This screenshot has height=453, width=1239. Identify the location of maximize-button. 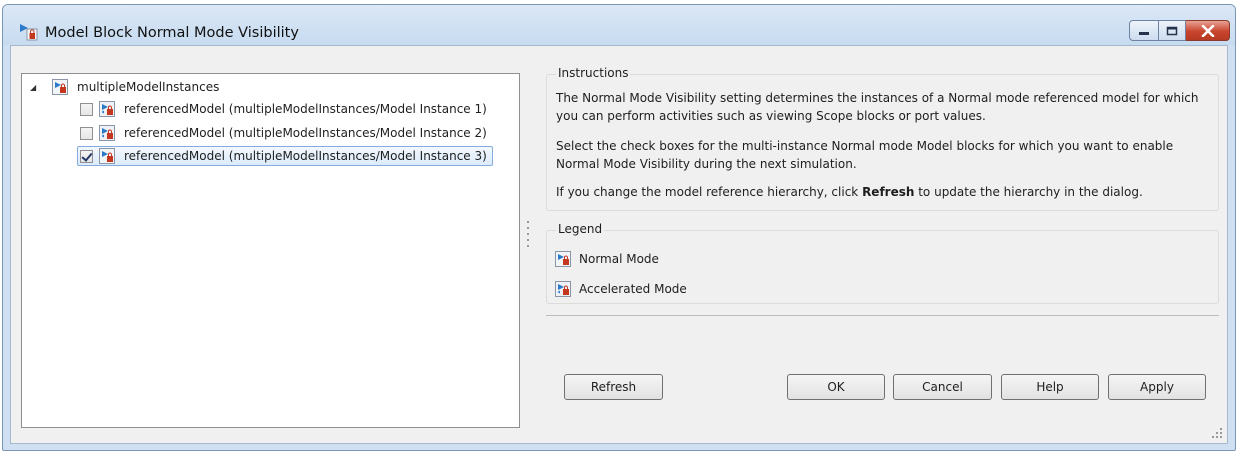
(1172, 30).